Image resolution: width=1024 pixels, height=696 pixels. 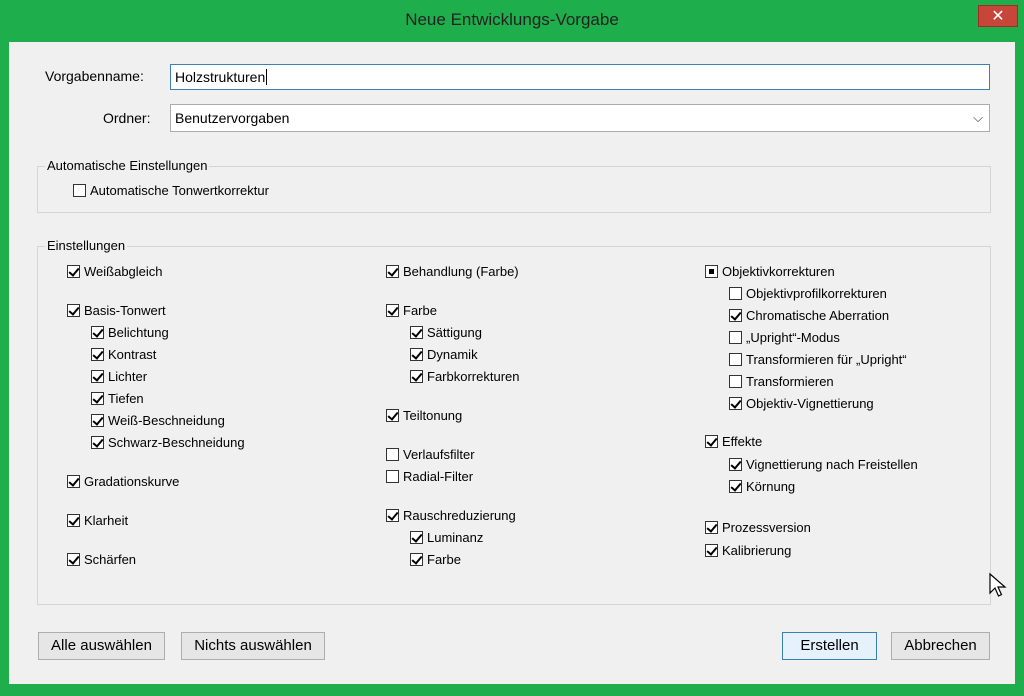 What do you see at coordinates (818, 359) in the screenshot?
I see `checkbox-transformieren-upright: Transformieren für „Upright“` at bounding box center [818, 359].